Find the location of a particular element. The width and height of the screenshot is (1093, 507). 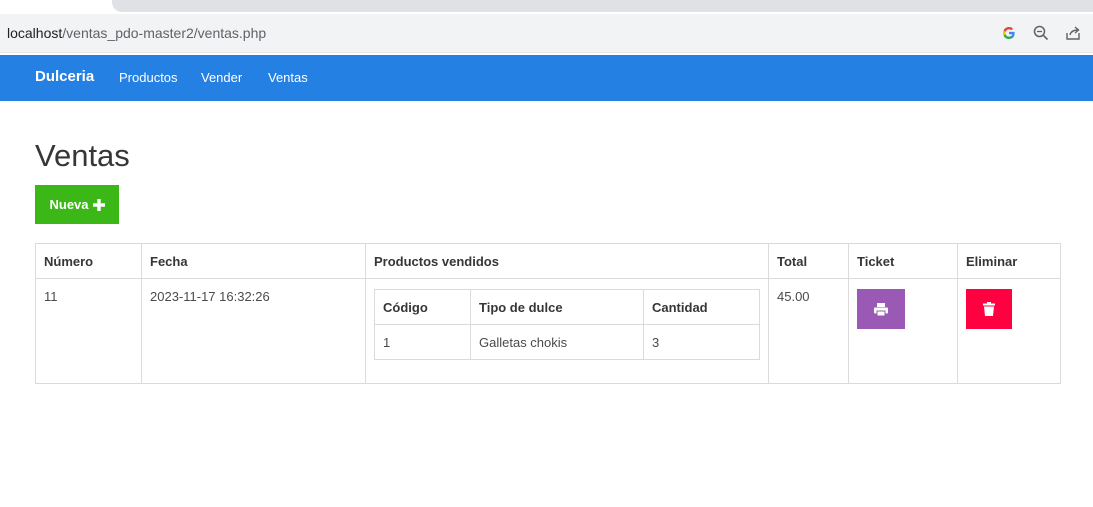

browser-tab is located at coordinates (602, 6).